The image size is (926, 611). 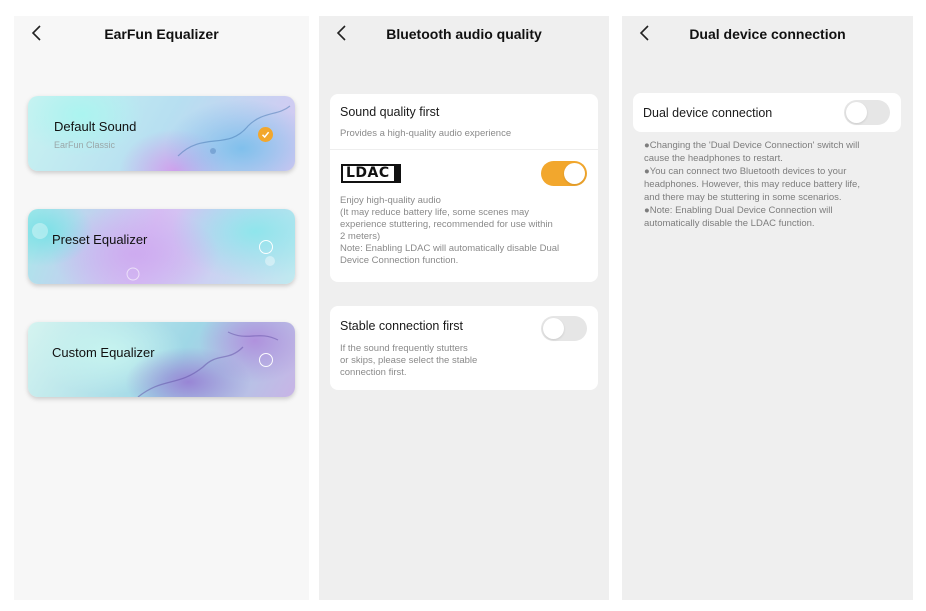 What do you see at coordinates (401, 326) in the screenshot?
I see `stable-connection-title: Stable connection first` at bounding box center [401, 326].